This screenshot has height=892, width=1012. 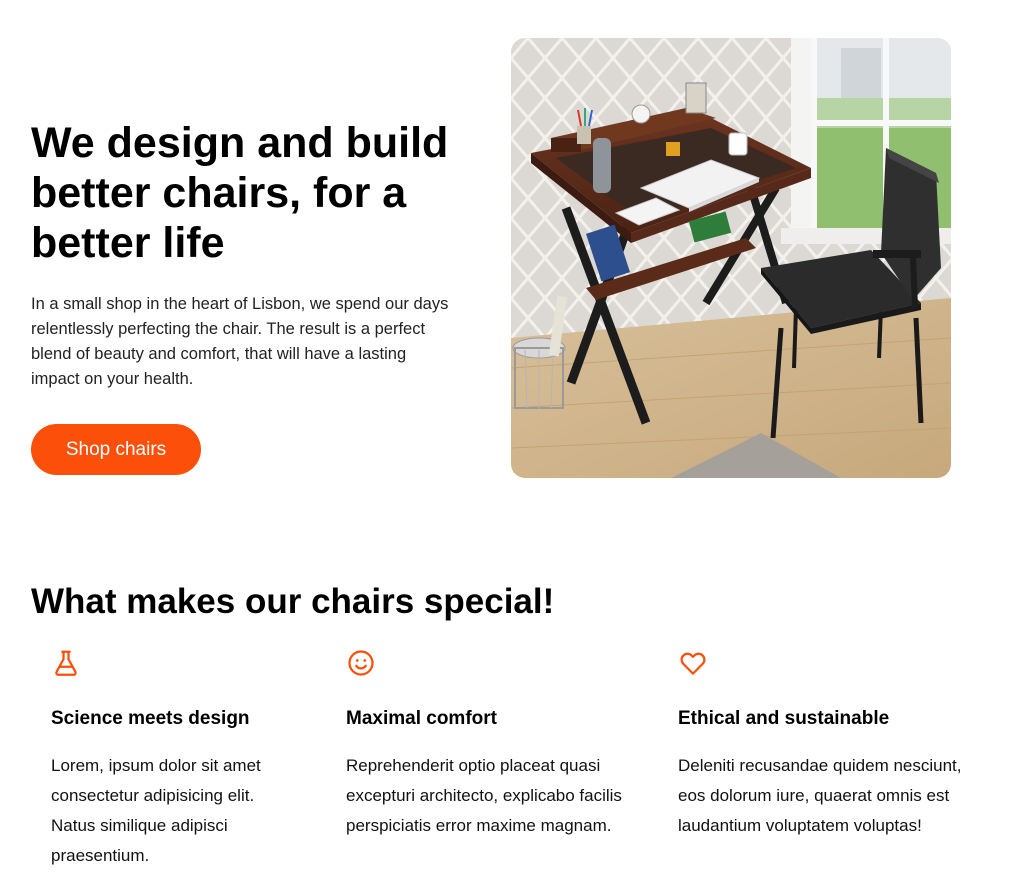 What do you see at coordinates (693, 663) in the screenshot?
I see `heart-icon` at bounding box center [693, 663].